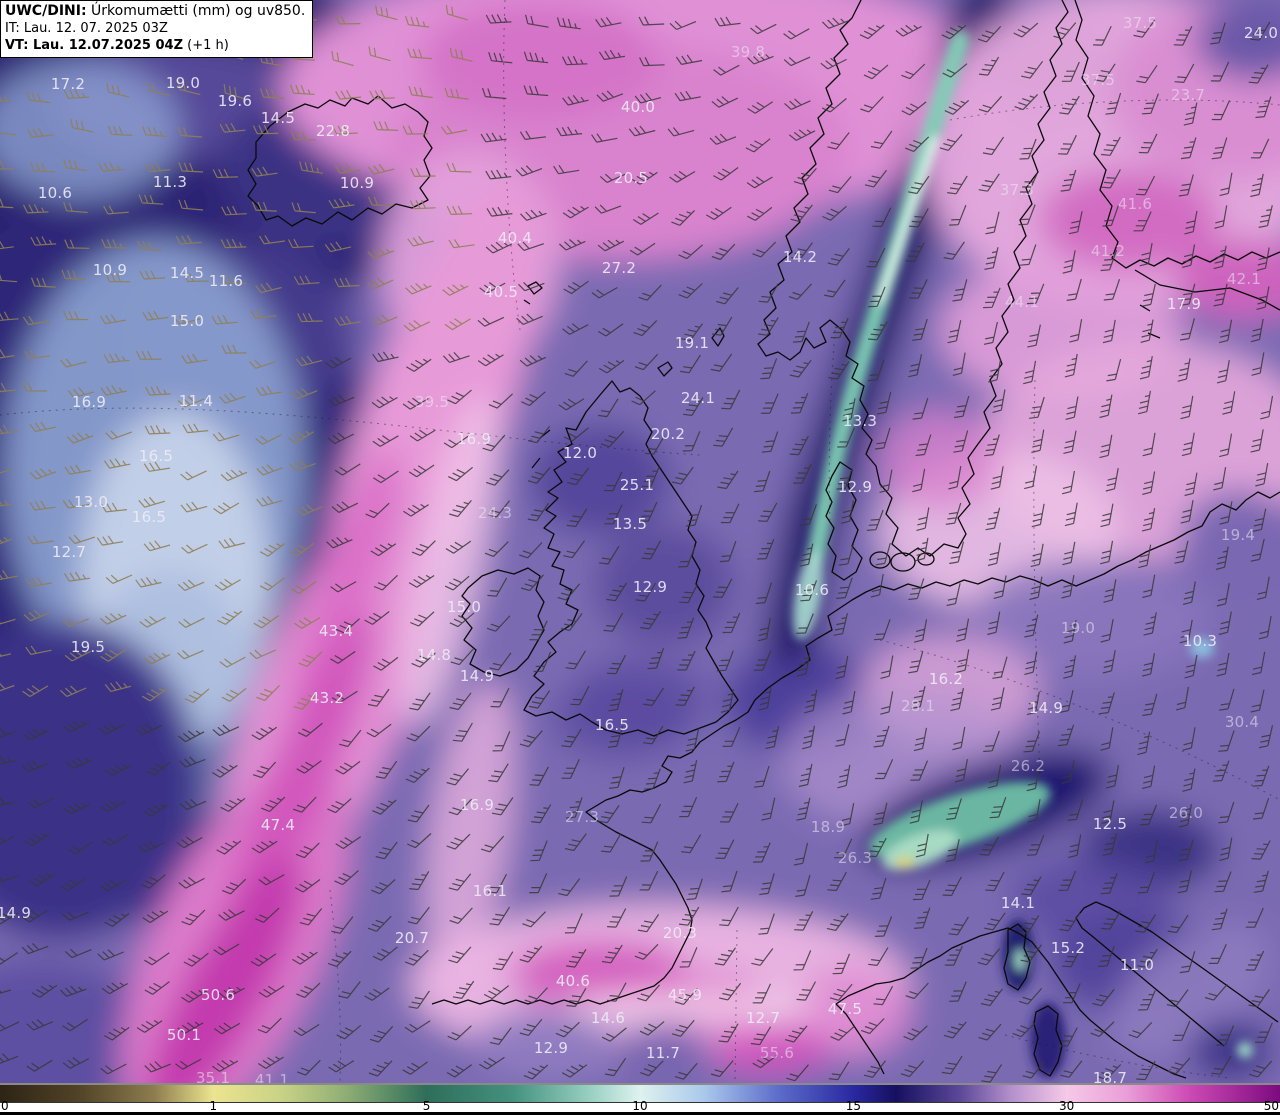 The height and width of the screenshot is (1115, 1280). What do you see at coordinates (853, 1106) in the screenshot?
I see `colorbar-tick-label: 15` at bounding box center [853, 1106].